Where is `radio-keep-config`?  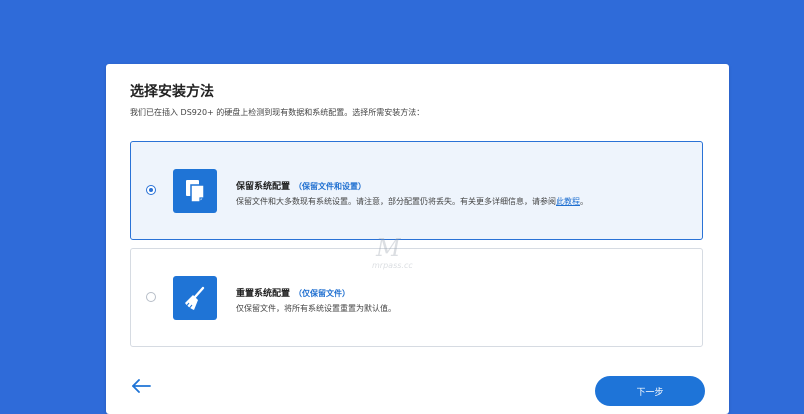 radio-keep-config is located at coordinates (151, 190).